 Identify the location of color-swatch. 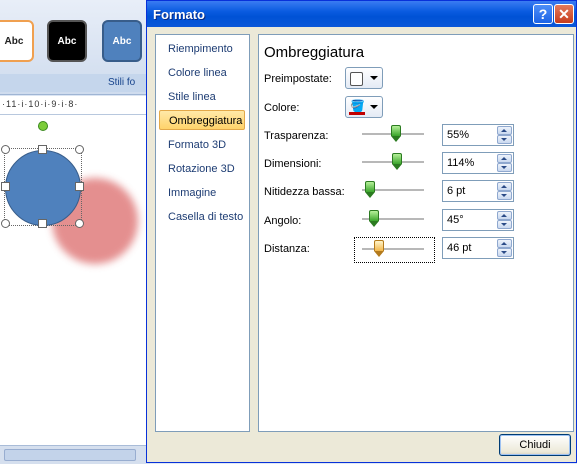
(357, 113).